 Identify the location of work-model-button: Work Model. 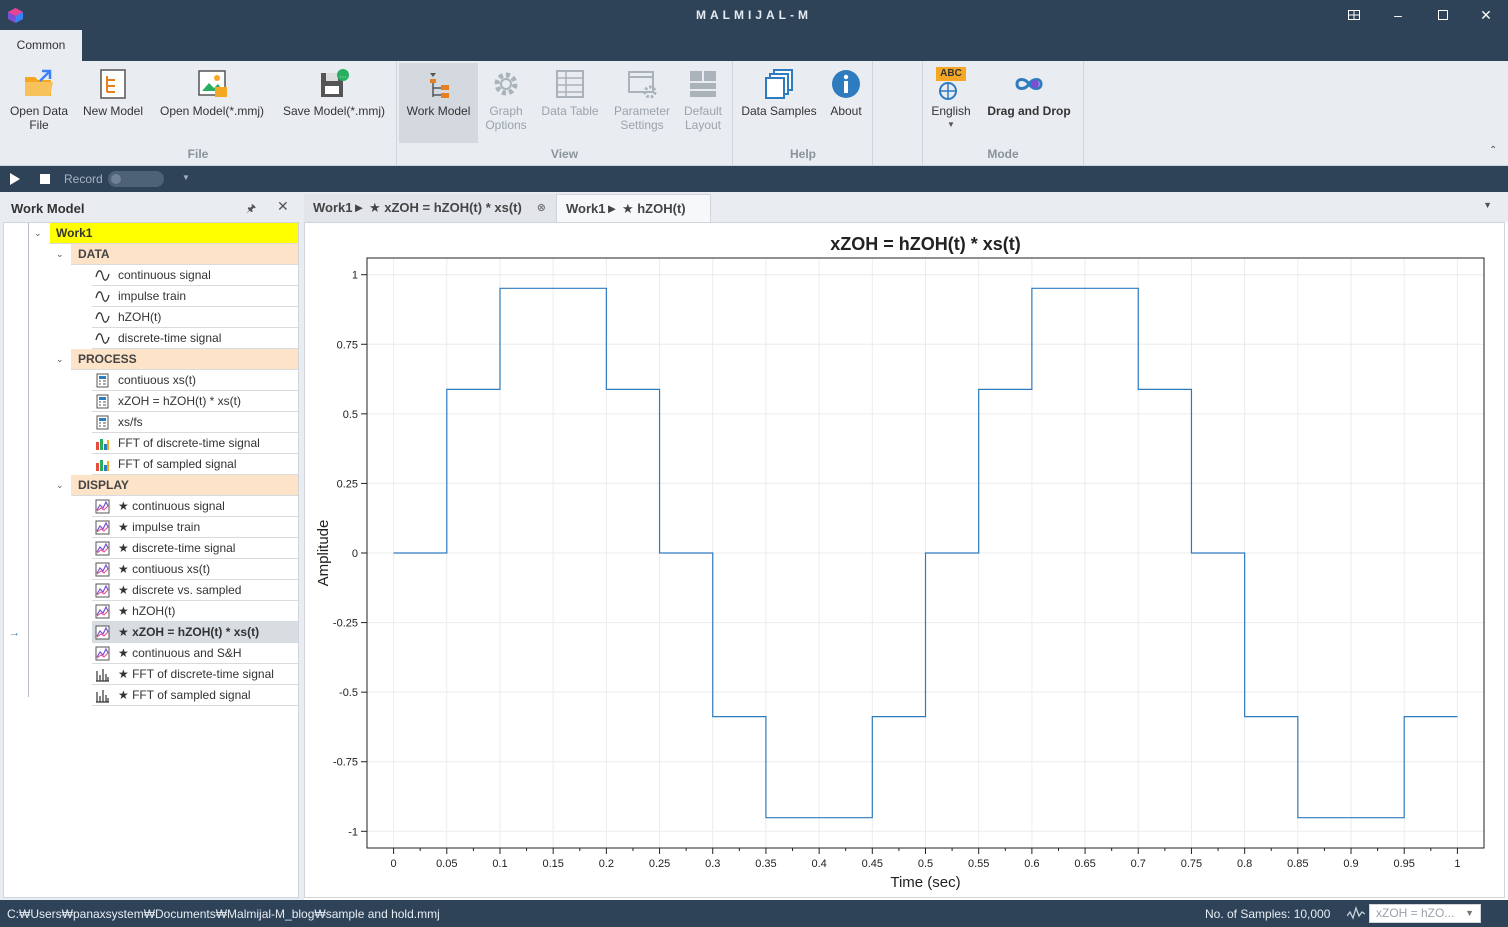
(438, 103).